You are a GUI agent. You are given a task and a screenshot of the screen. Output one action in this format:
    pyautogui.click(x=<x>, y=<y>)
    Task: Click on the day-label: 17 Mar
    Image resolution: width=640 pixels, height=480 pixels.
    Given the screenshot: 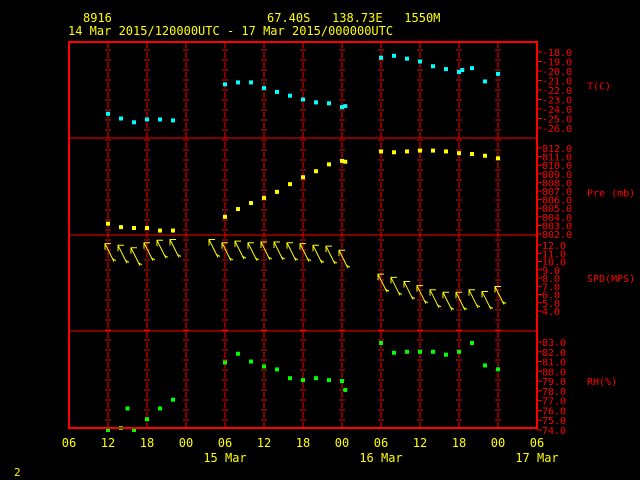 What is the action you would take?
    pyautogui.click(x=536, y=458)
    